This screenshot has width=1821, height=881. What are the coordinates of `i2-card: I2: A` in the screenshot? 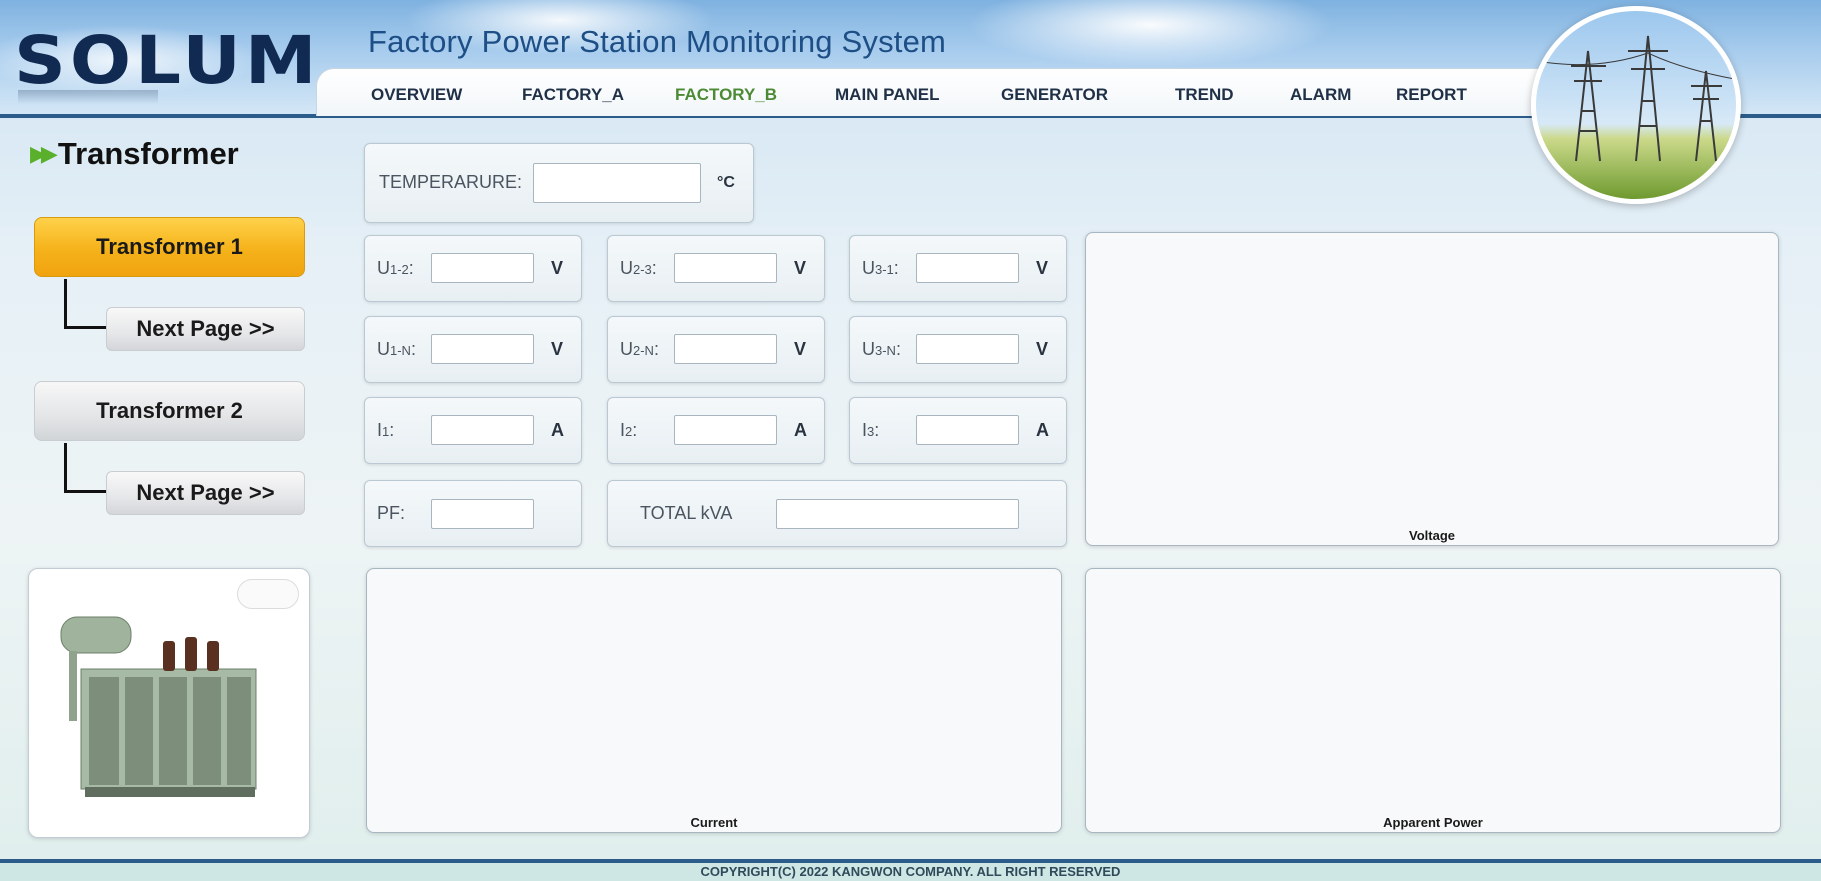 It's located at (716, 430).